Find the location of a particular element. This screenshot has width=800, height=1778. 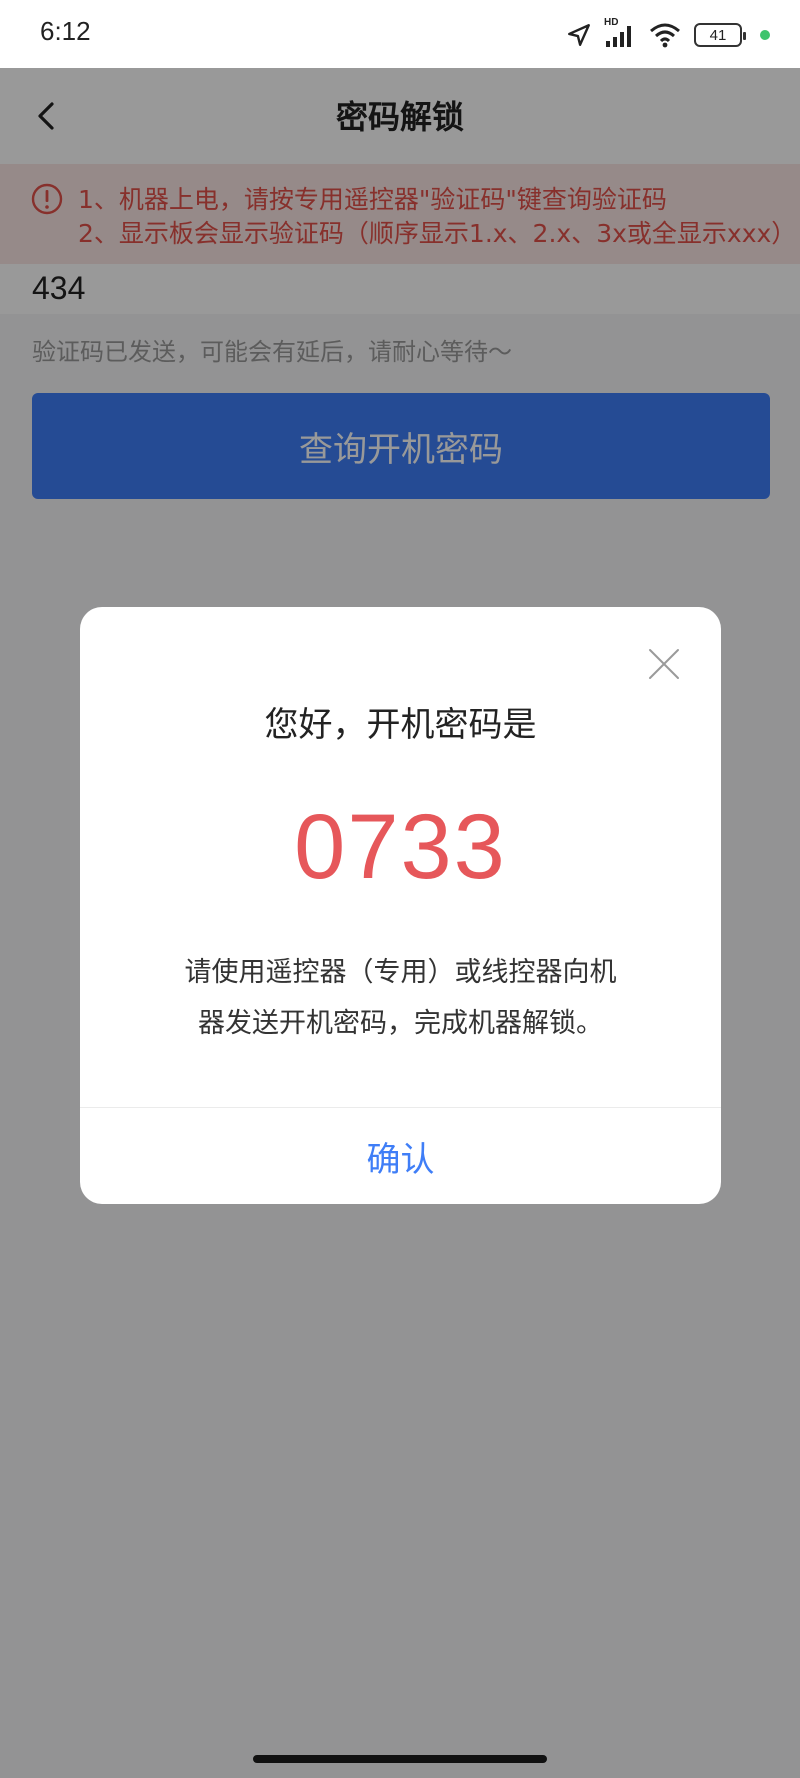

status-bar: 6:12 HD 41 is located at coordinates (400, 34).